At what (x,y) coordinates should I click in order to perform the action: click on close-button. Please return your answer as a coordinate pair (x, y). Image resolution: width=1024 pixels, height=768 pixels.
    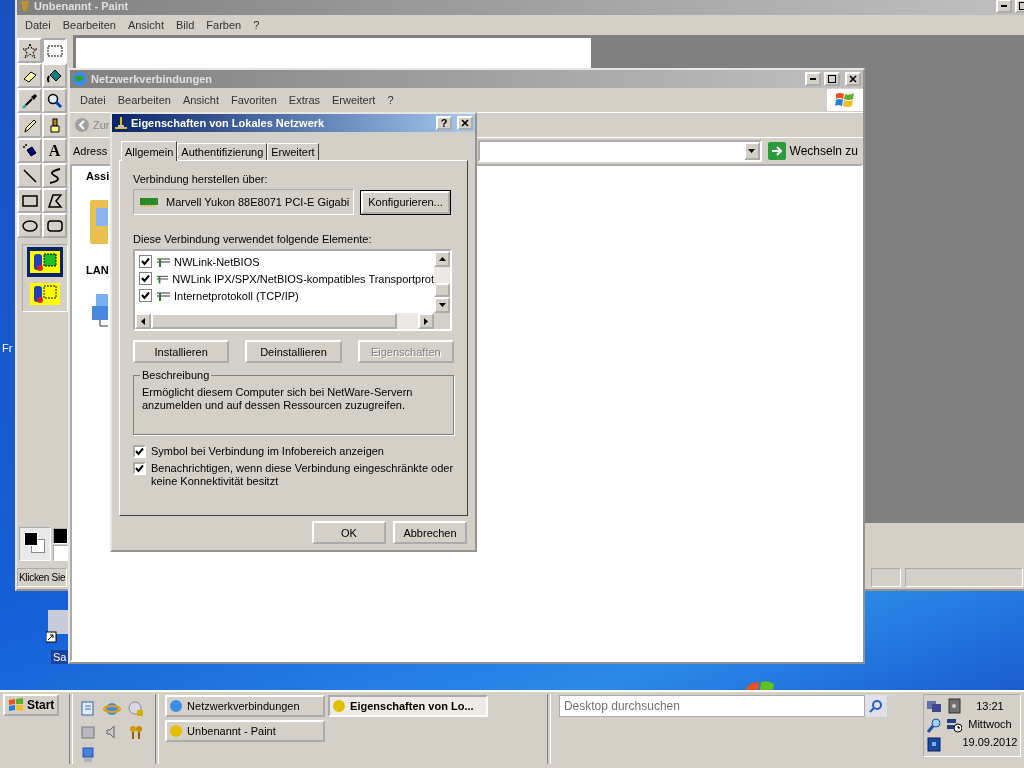
    Looking at the image, I should click on (465, 123).